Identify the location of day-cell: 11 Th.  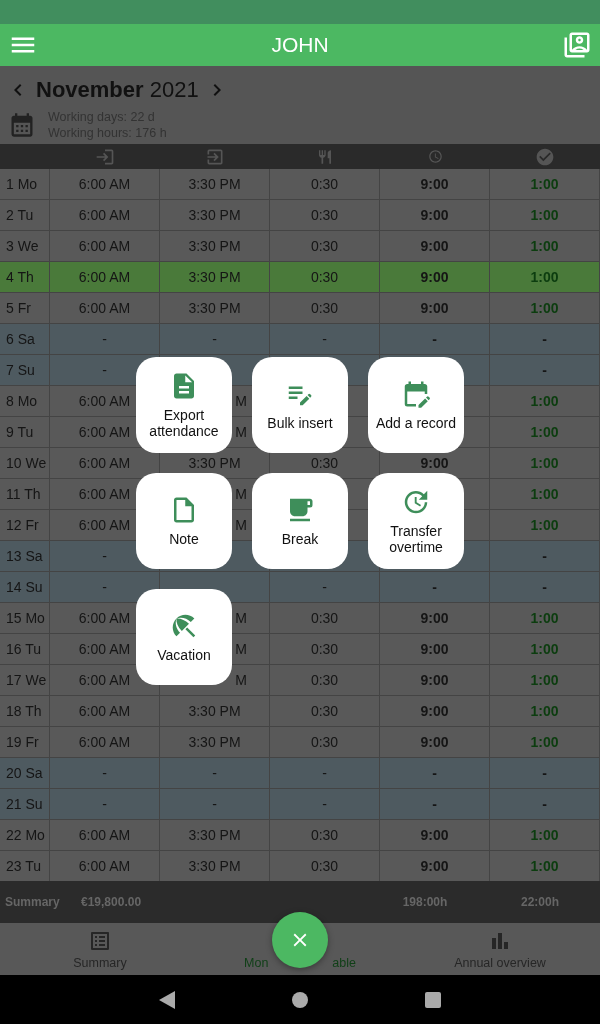
(25, 494).